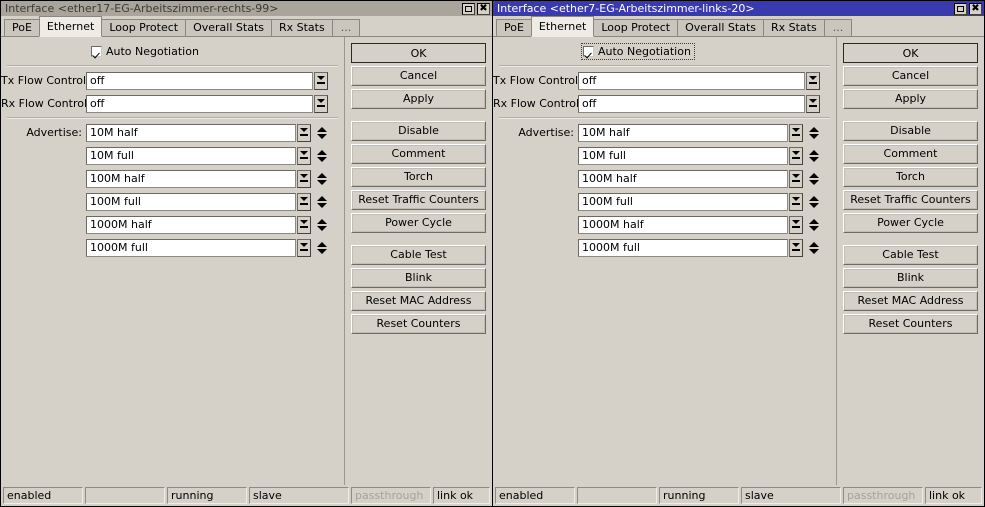 The image size is (985, 507). What do you see at coordinates (125, 495) in the screenshot?
I see `status-cell` at bounding box center [125, 495].